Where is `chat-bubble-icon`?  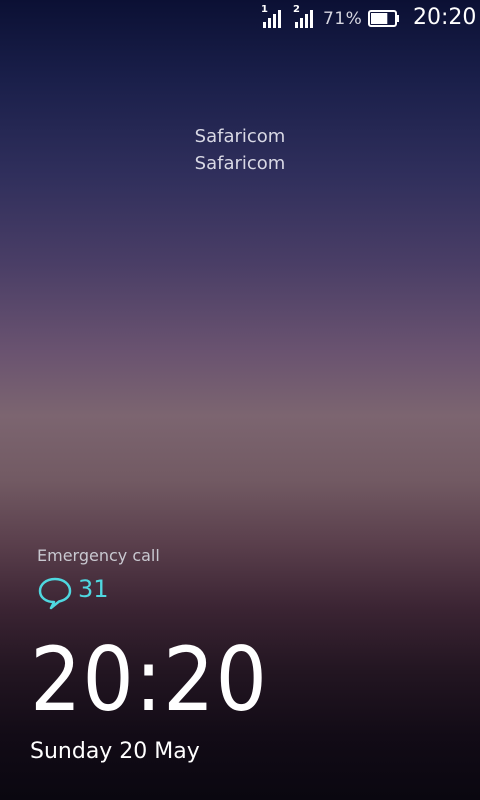 chat-bubble-icon is located at coordinates (55, 593).